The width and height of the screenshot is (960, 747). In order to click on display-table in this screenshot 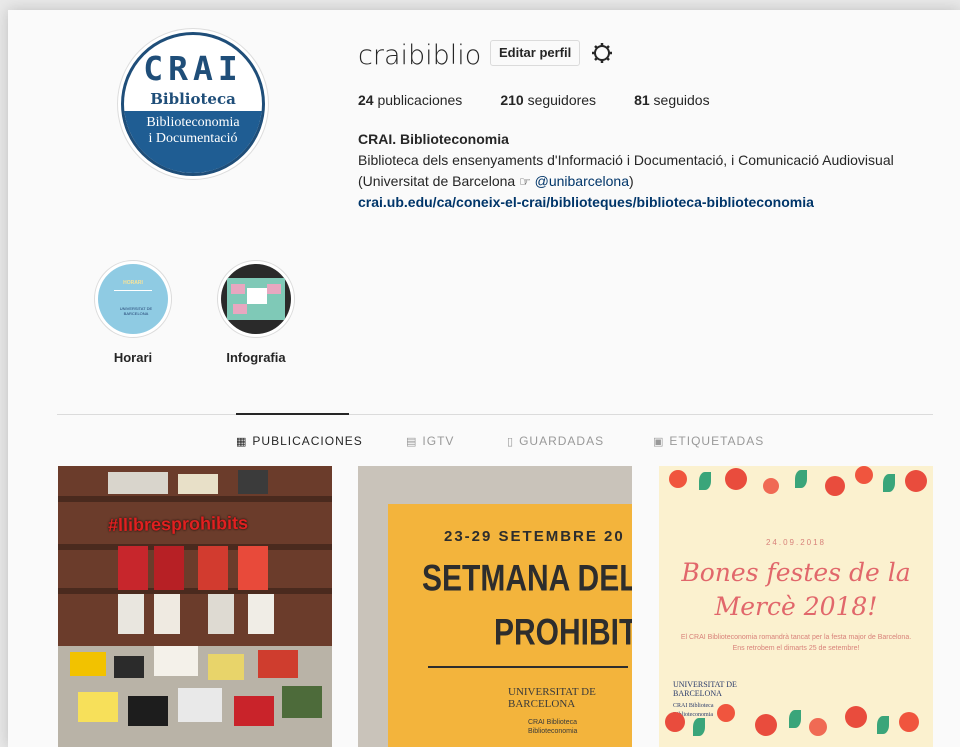, I will do `click(195, 696)`.